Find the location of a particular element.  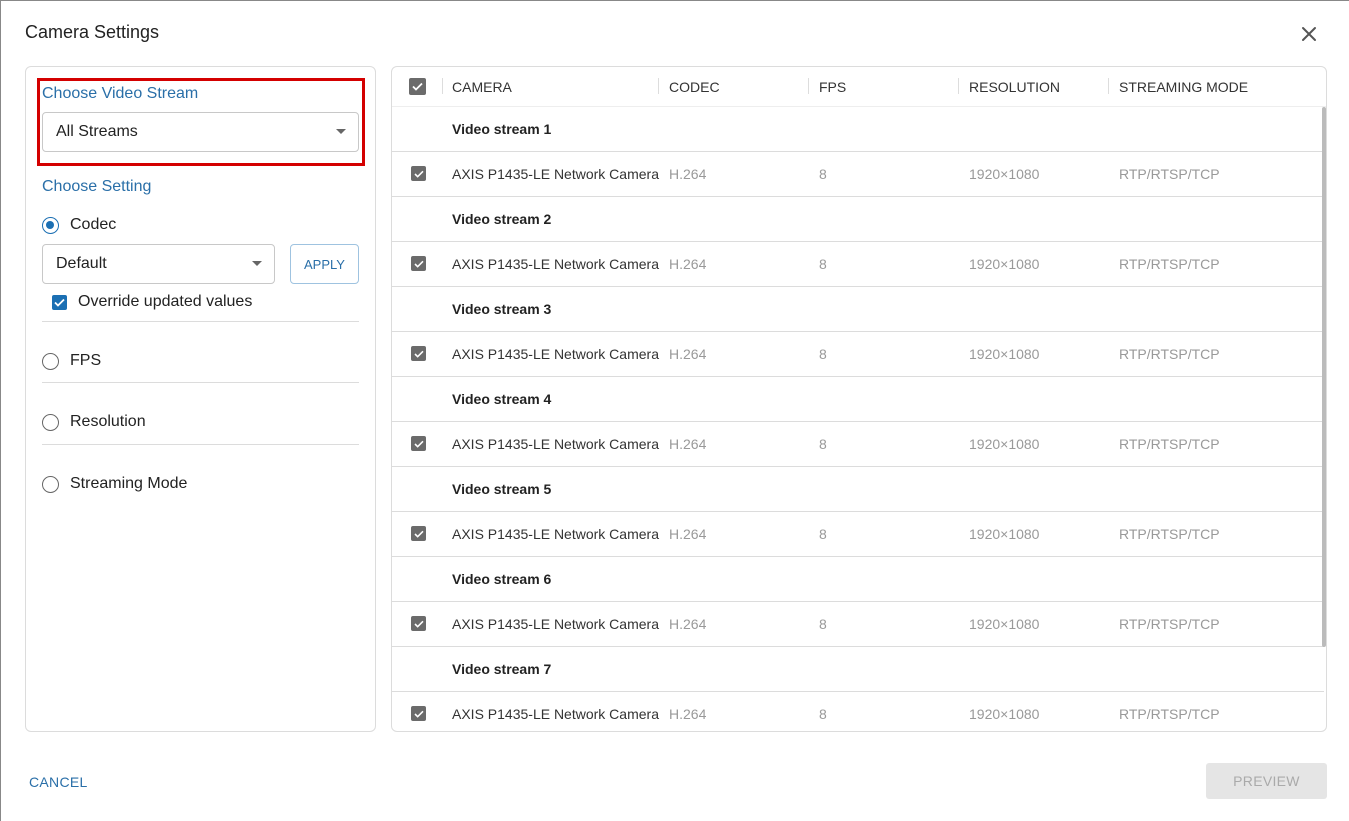

group-label: Video stream 6 is located at coordinates (502, 579).